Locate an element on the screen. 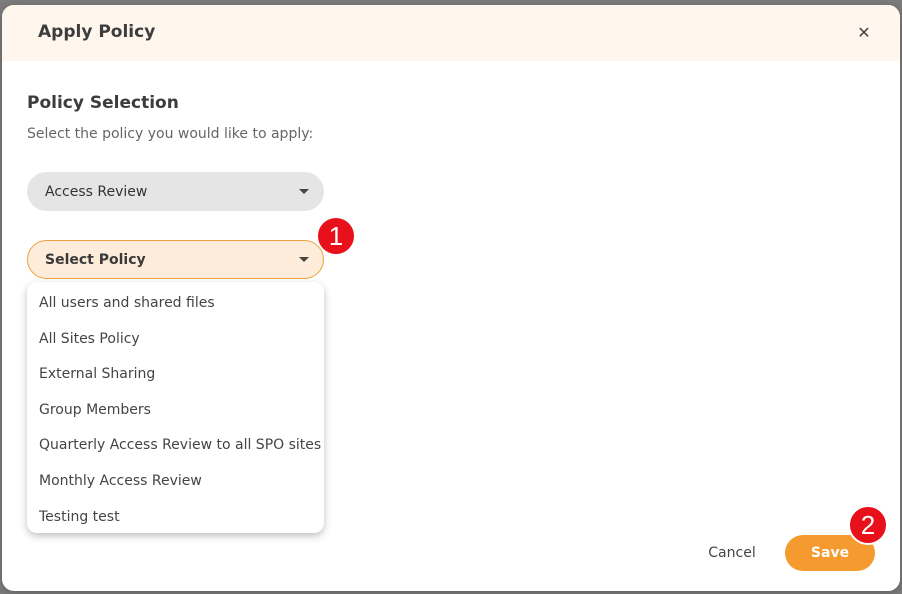 The height and width of the screenshot is (594, 902). dropdown-option: External Sharing is located at coordinates (175, 375).